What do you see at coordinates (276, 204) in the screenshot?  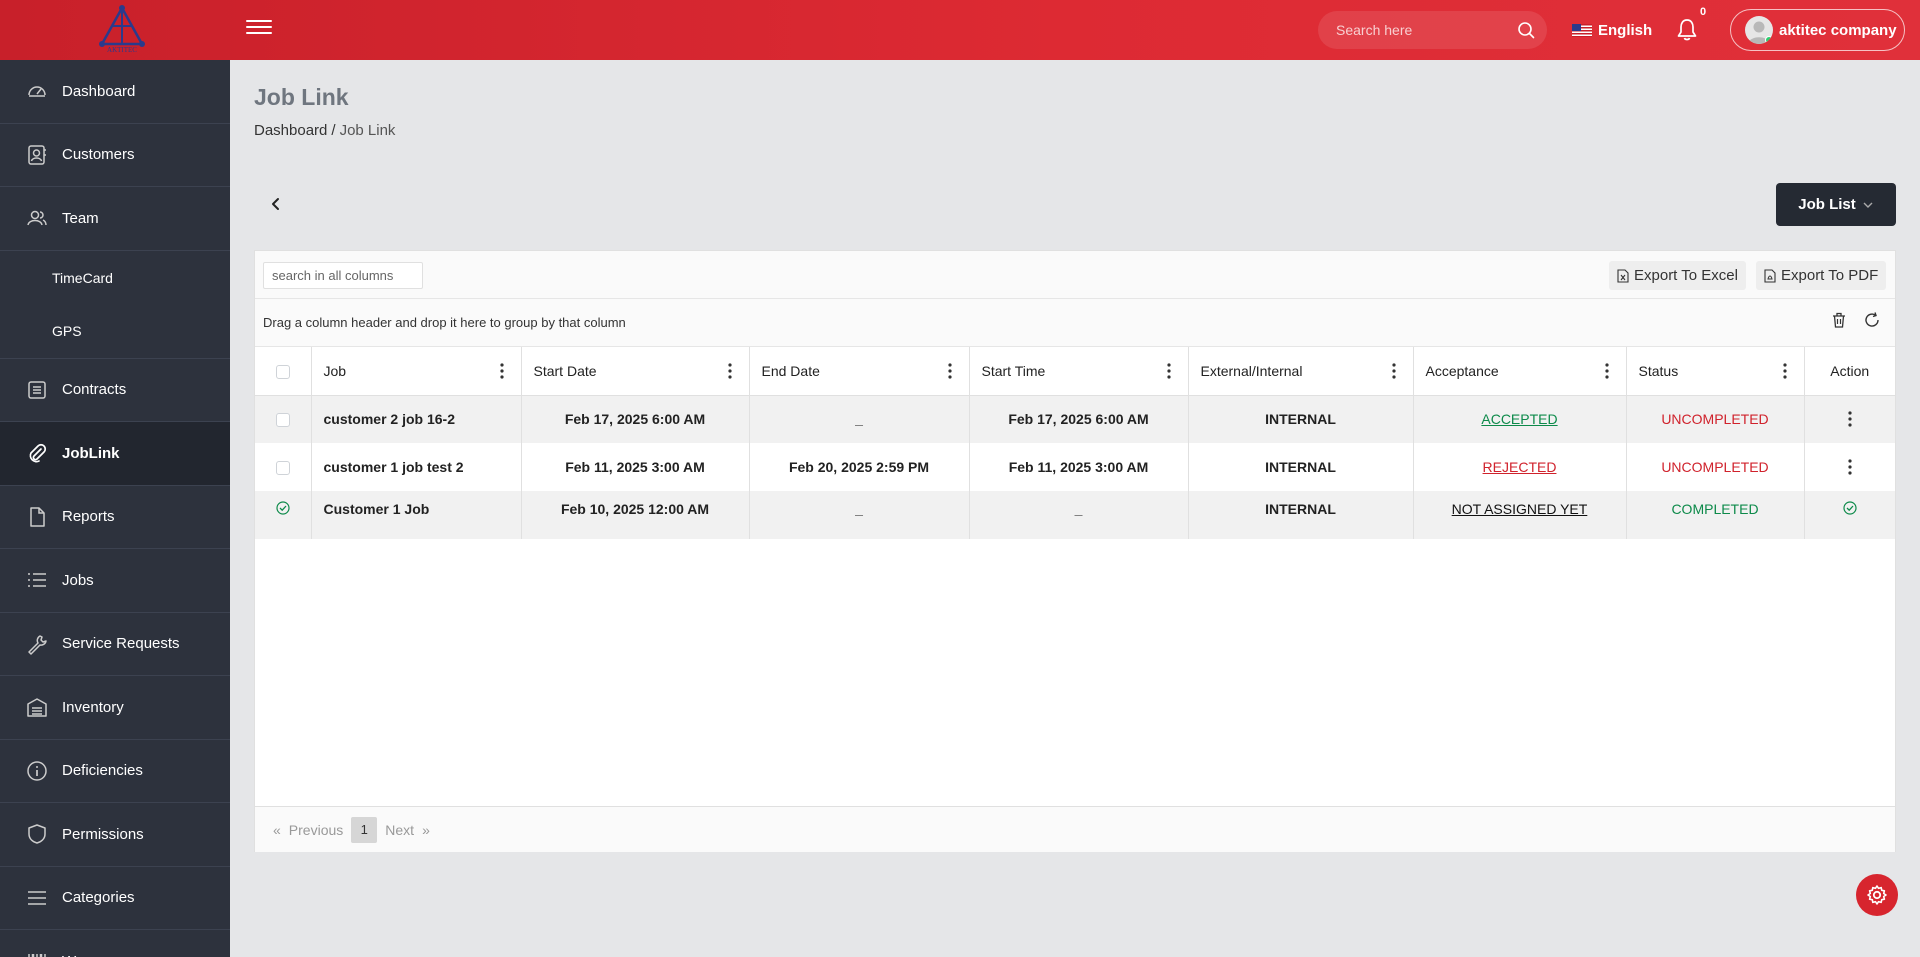 I see `back-arrow-icon` at bounding box center [276, 204].